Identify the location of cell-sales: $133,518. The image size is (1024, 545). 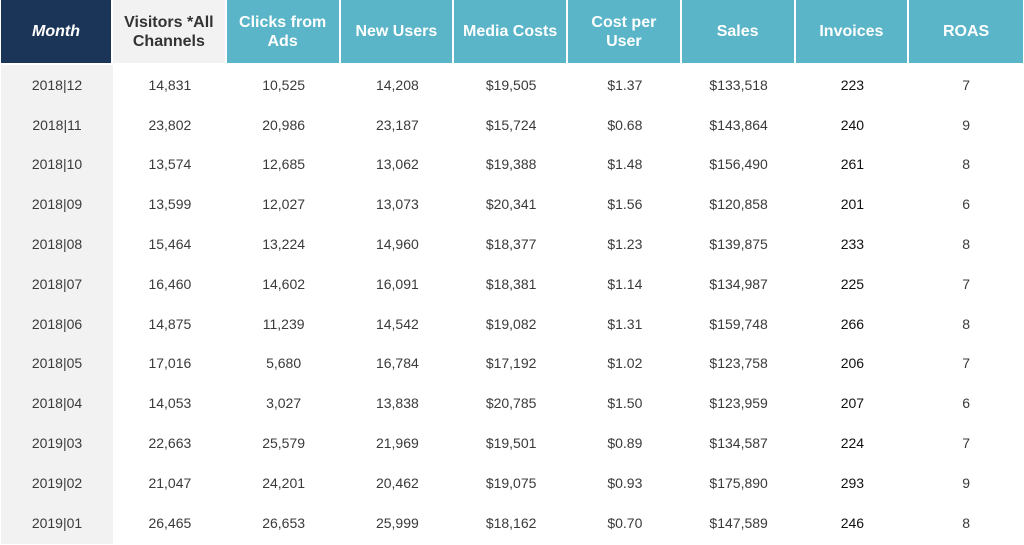
(738, 84).